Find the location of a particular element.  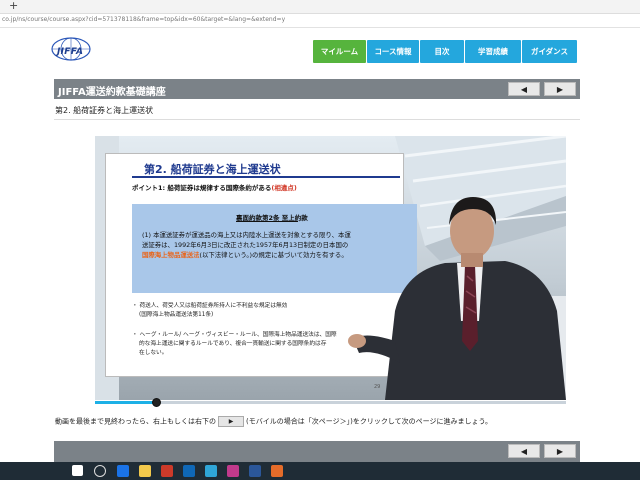

prev-page-button: ◀ is located at coordinates (524, 89).